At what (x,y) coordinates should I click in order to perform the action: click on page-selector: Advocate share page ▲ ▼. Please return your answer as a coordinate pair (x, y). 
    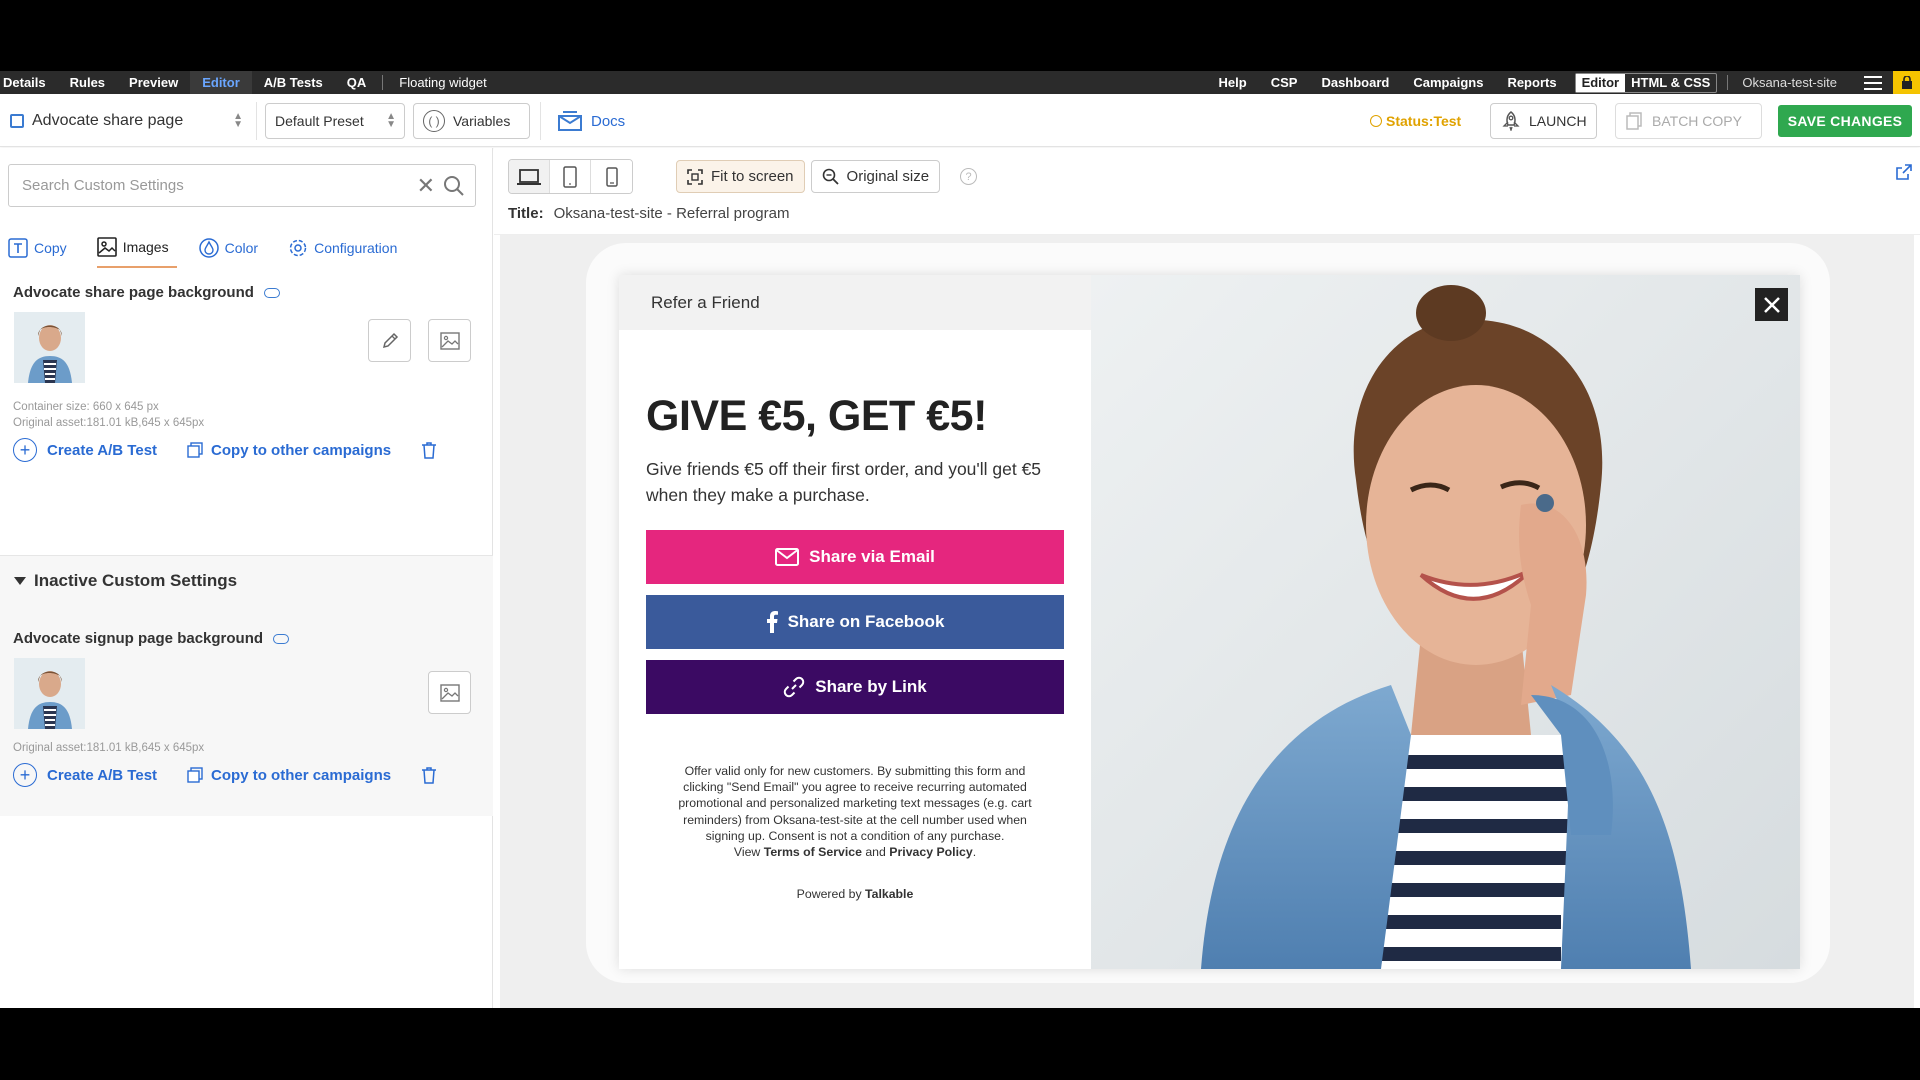
    Looking at the image, I should click on (128, 121).